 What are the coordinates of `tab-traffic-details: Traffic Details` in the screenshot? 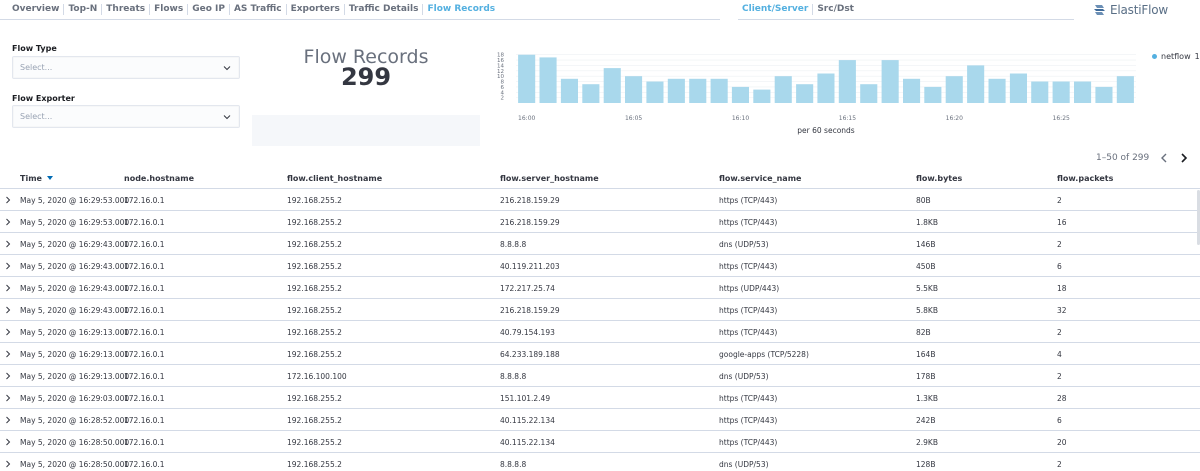 It's located at (384, 9).